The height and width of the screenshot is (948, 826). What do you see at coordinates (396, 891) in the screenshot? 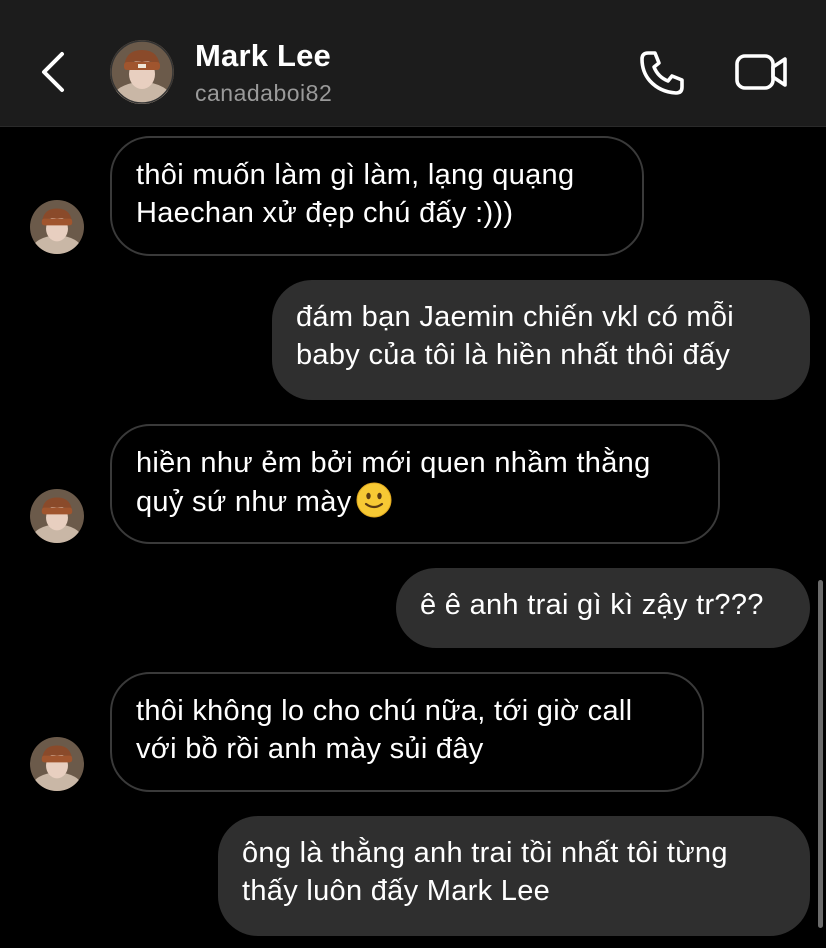
I see `message-text: thấy luôn đấy Mark Lee` at bounding box center [396, 891].